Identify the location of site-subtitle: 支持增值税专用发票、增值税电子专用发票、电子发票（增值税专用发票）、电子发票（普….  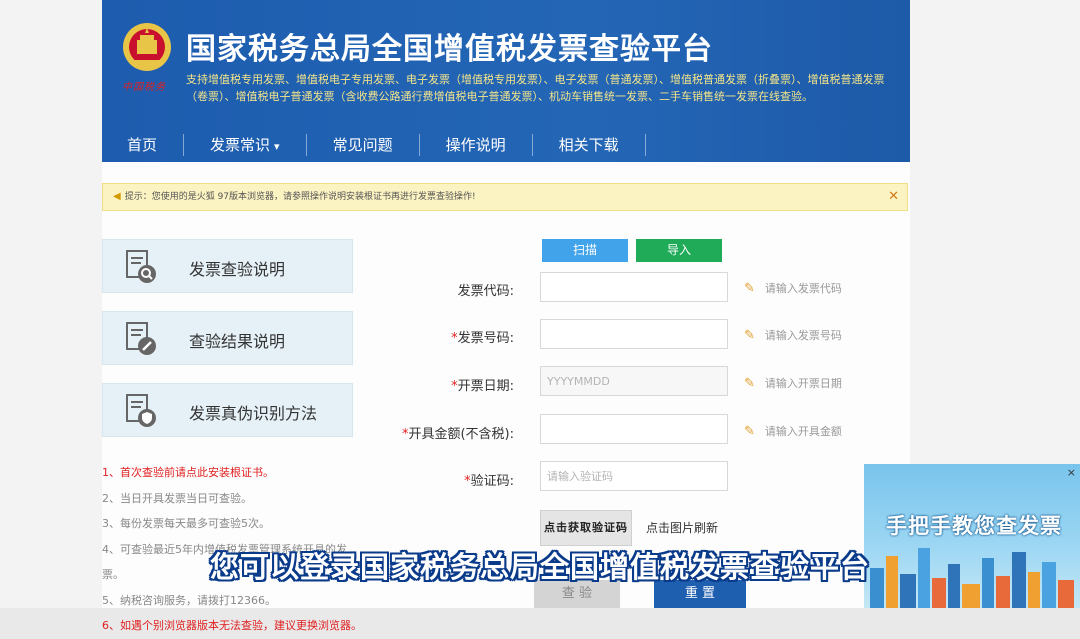
(535, 88).